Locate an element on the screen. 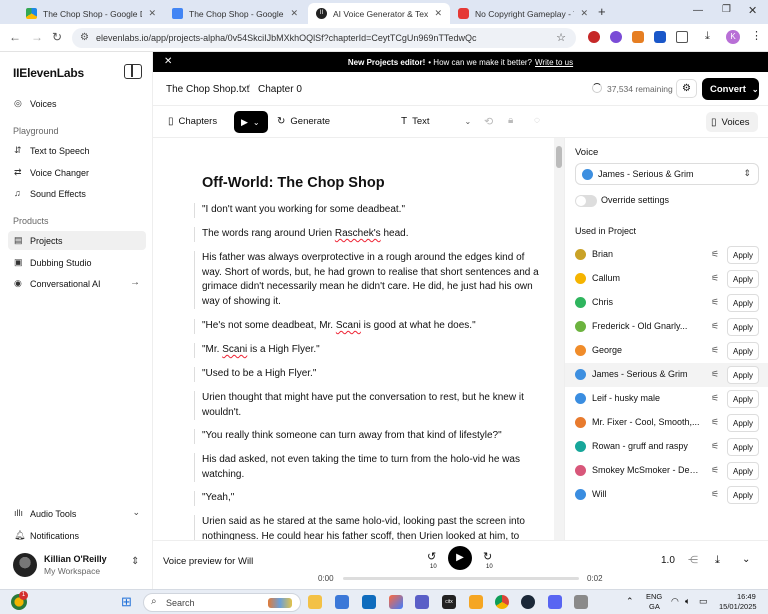  convert-button: Convert ⌄ is located at coordinates (730, 89).